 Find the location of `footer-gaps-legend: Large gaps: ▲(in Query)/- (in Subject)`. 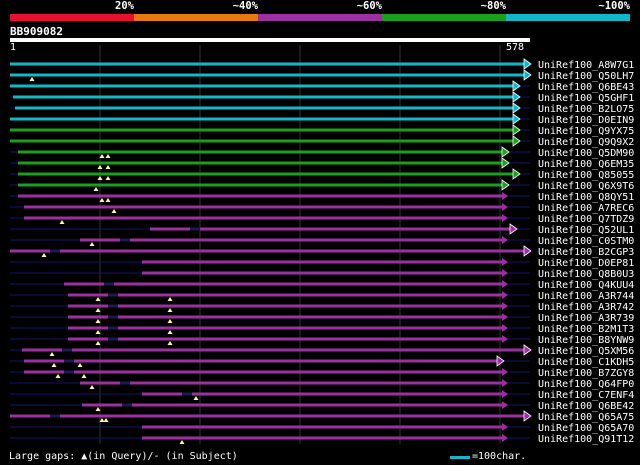

footer-gaps-legend: Large gaps: ▲(in Query)/- (in Subject) is located at coordinates (123, 456).